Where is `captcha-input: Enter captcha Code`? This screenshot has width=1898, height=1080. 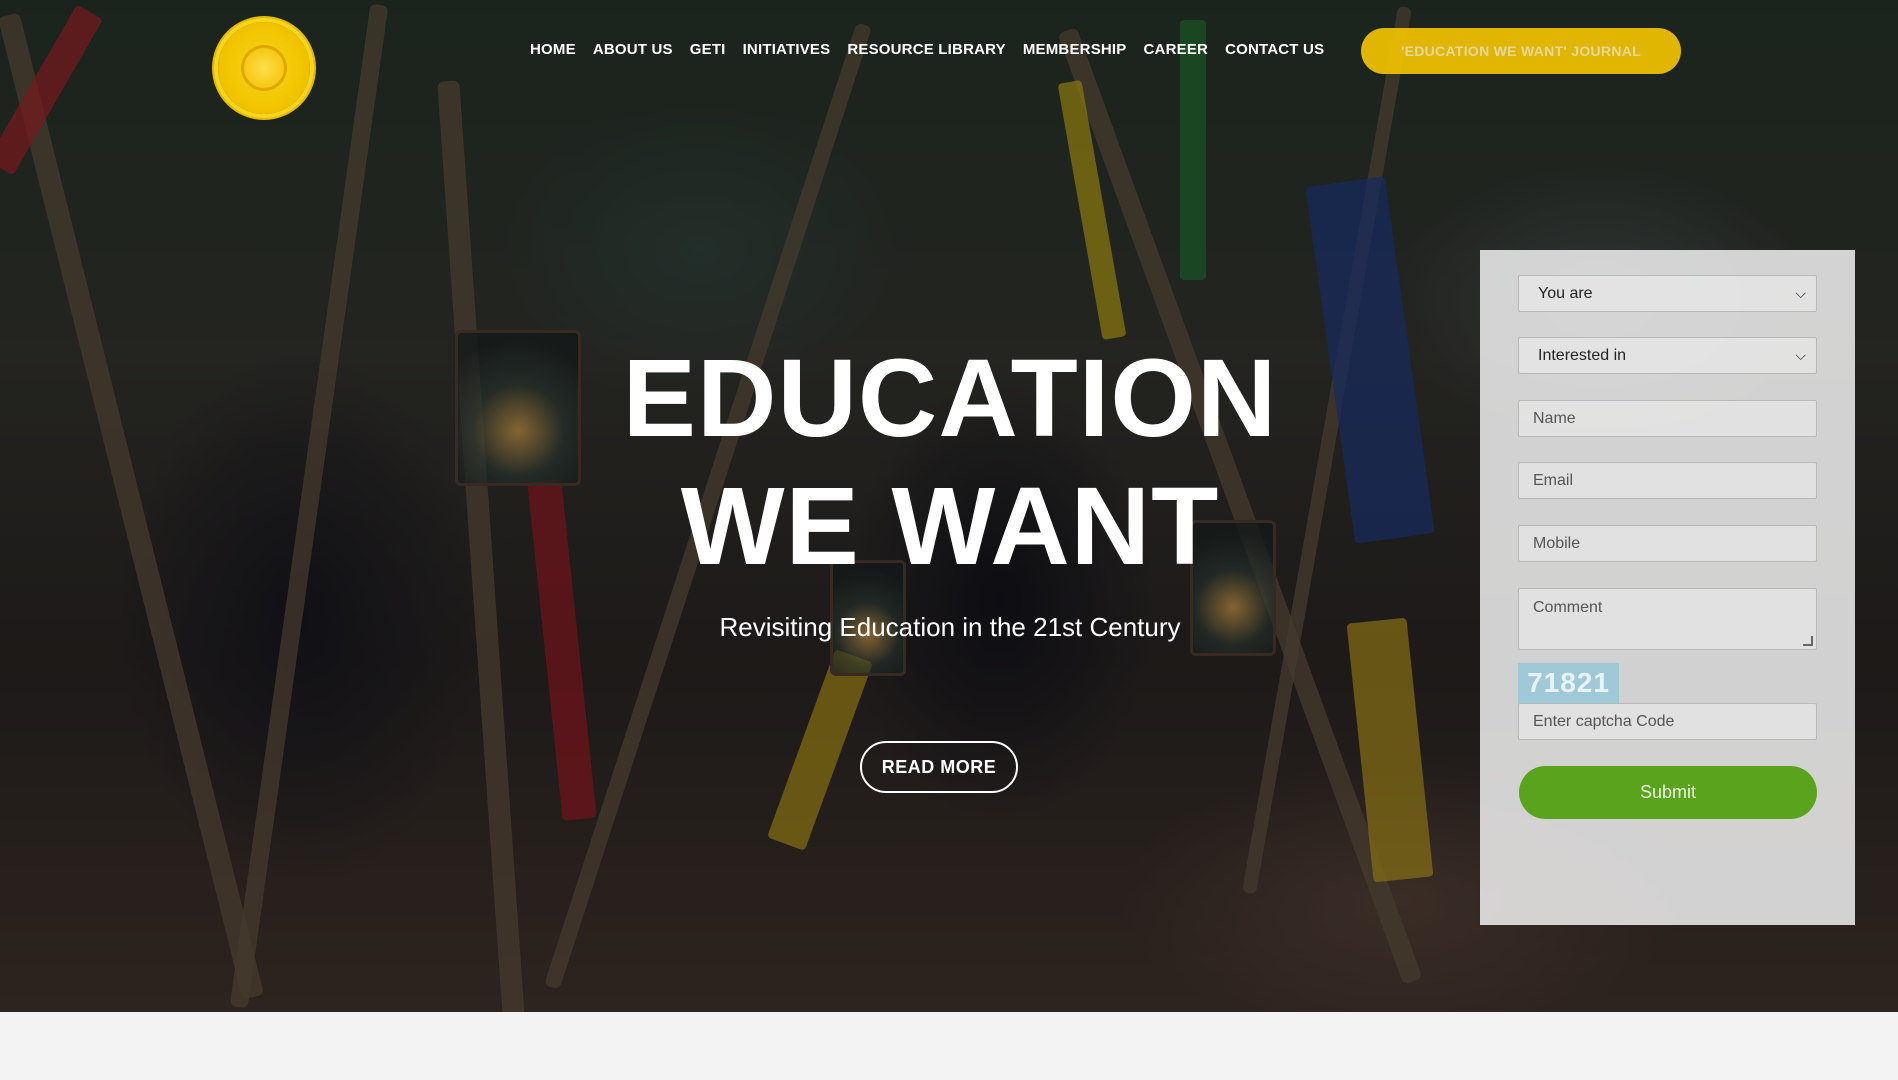 captcha-input: Enter captcha Code is located at coordinates (1667, 721).